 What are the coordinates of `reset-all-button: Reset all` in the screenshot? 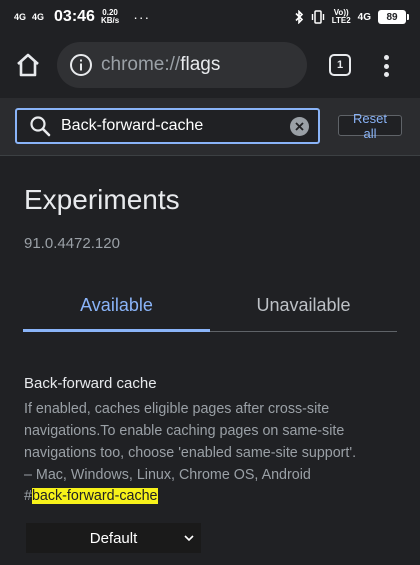 It's located at (370, 126).